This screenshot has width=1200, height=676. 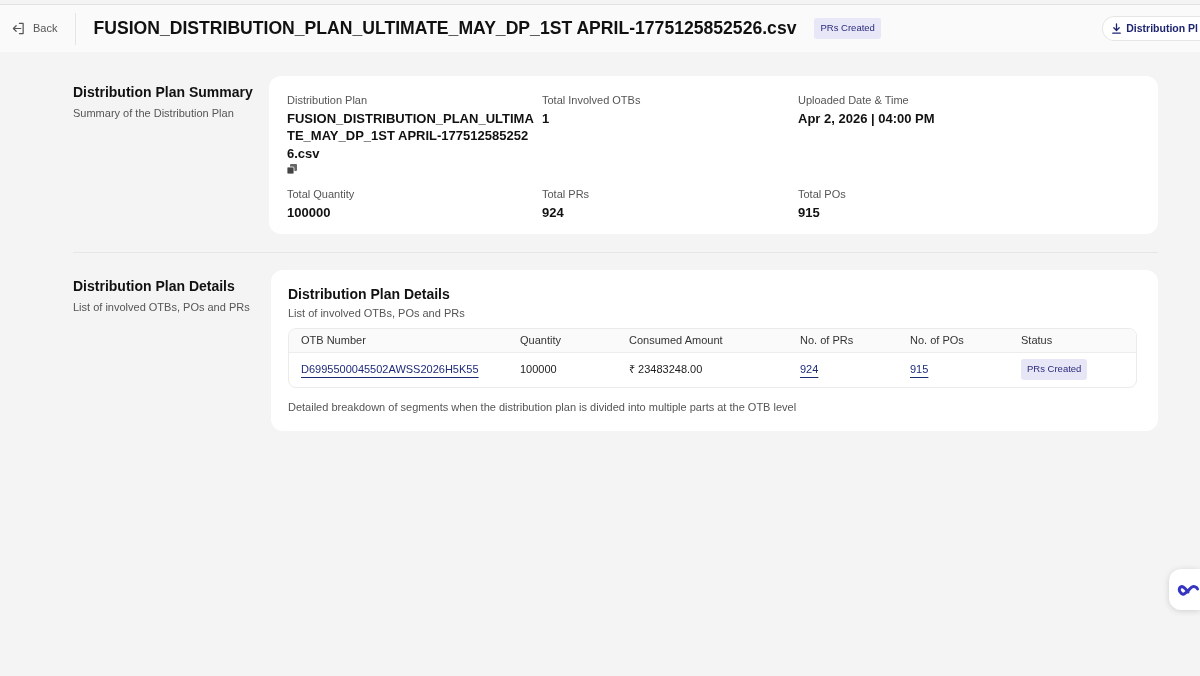 I want to click on field-label: Uploaded Date & Time, so click(x=853, y=100).